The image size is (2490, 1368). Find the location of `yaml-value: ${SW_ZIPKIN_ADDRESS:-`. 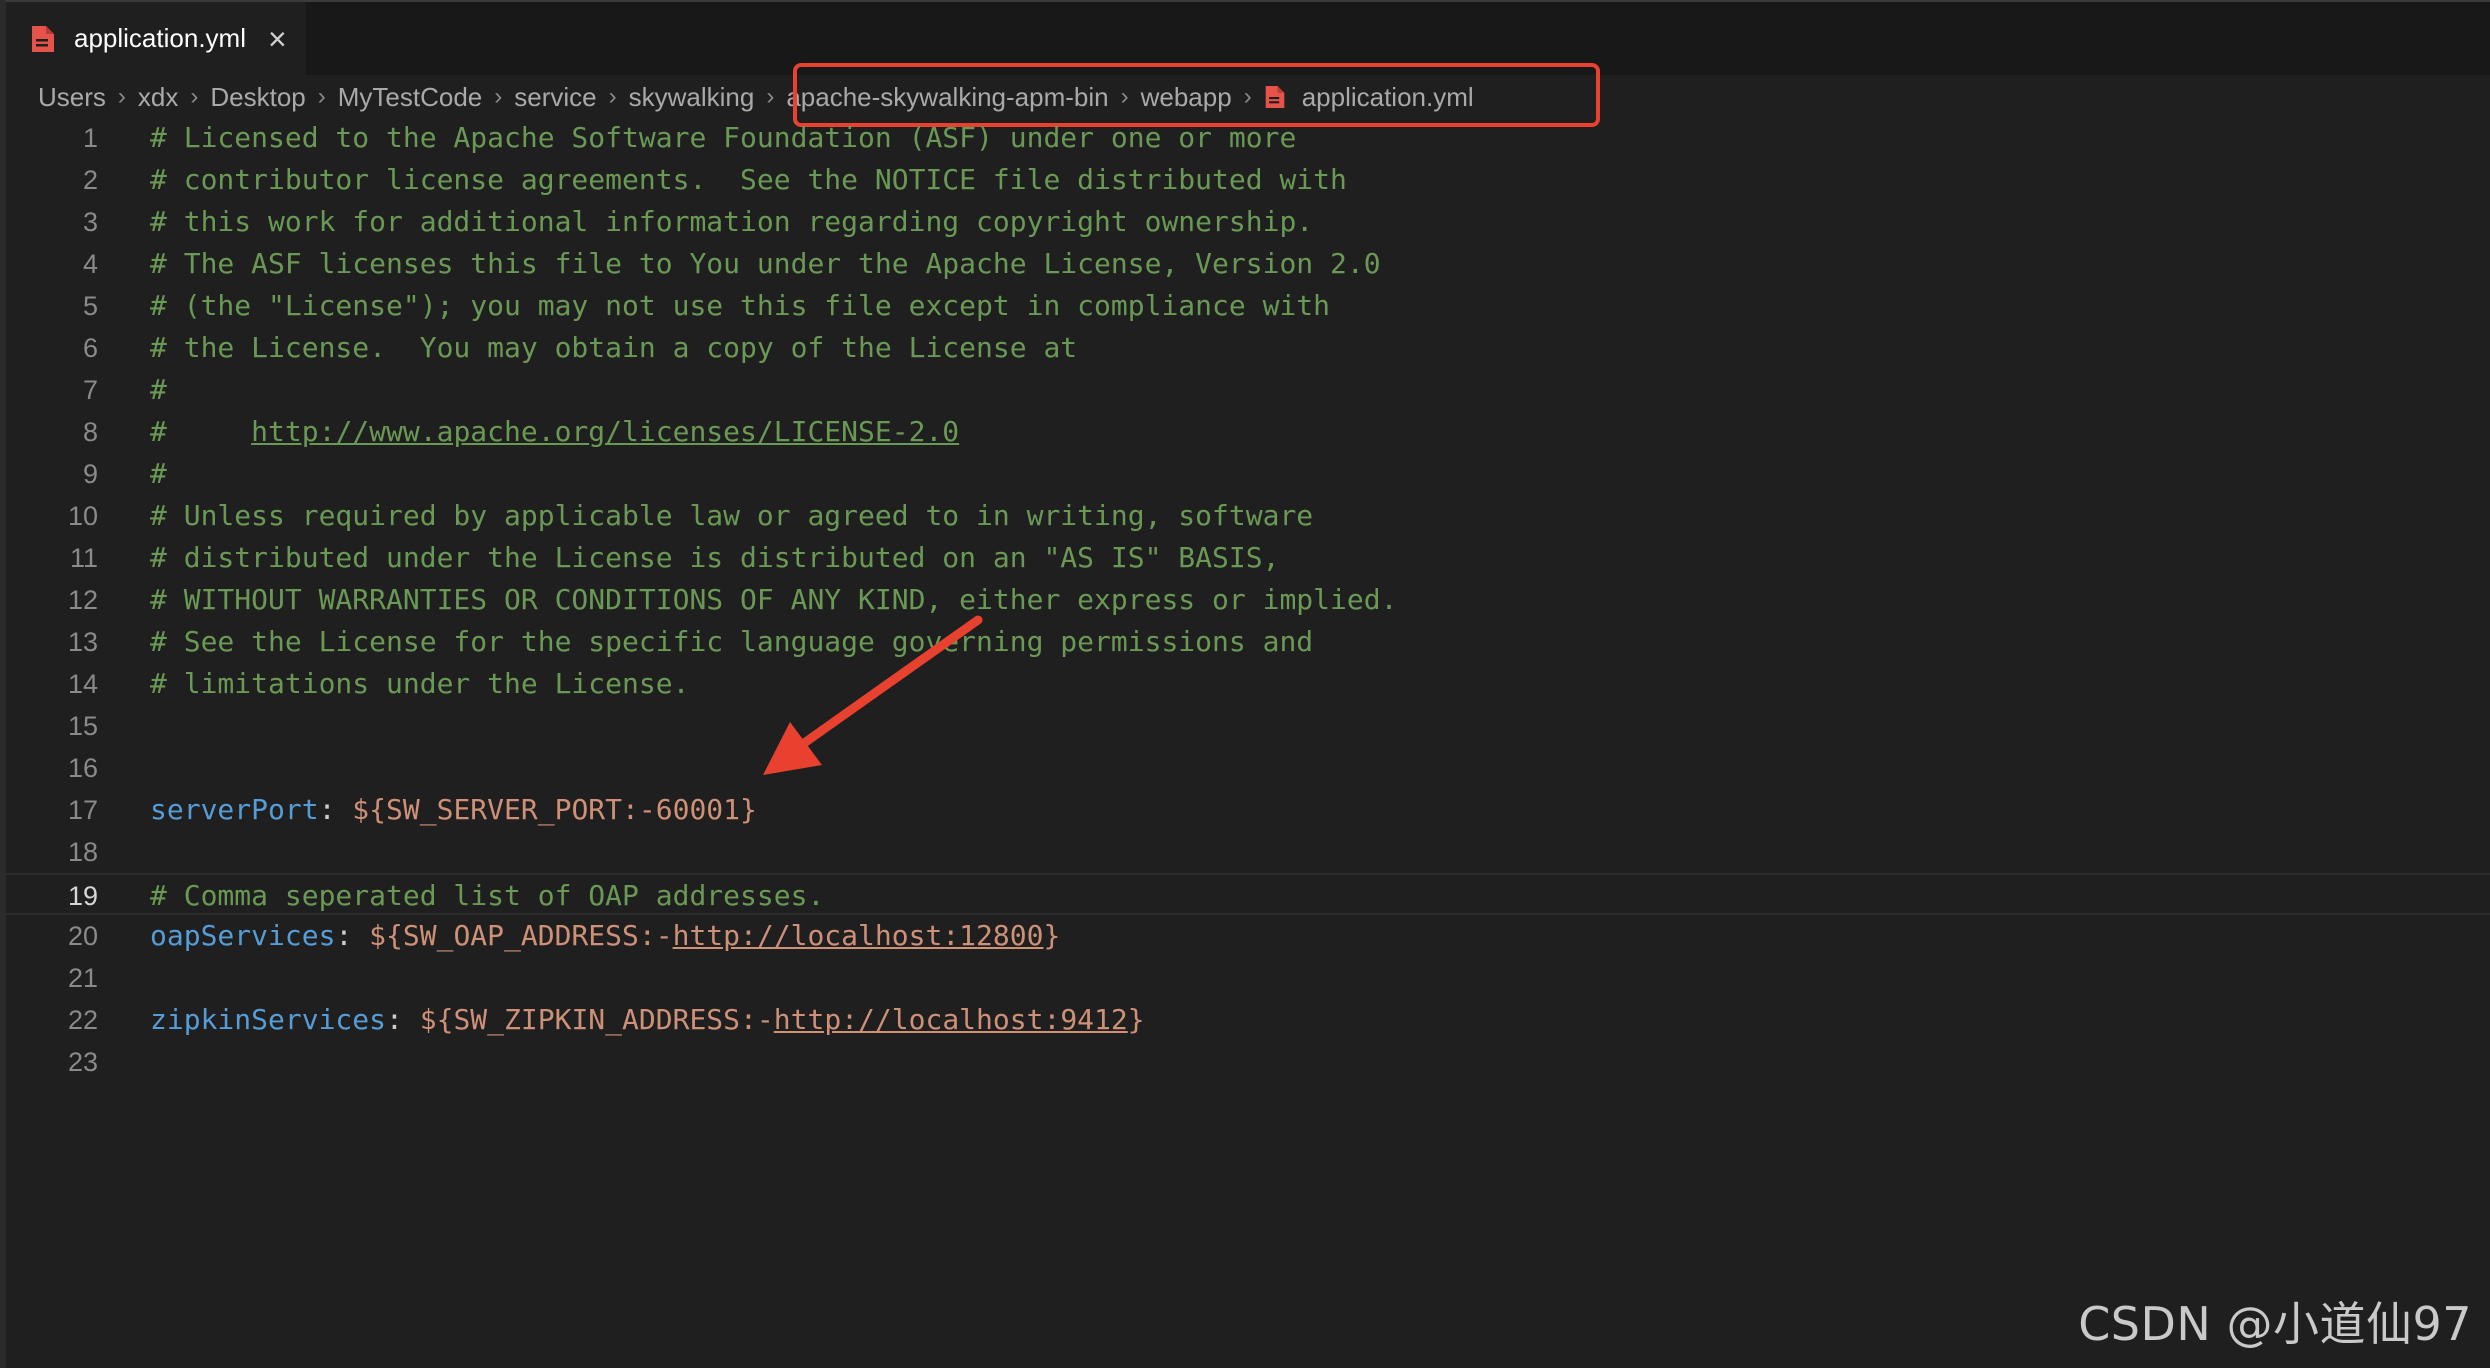

yaml-value: ${SW_ZIPKIN_ADDRESS:- is located at coordinates (596, 1019).